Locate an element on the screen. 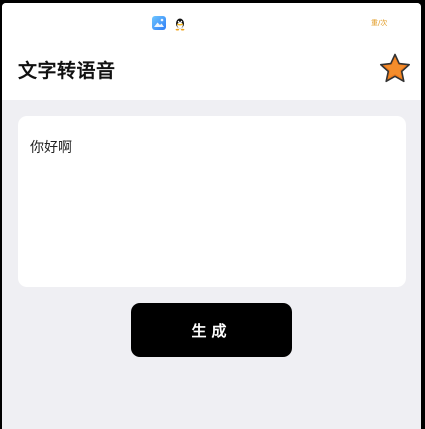 The height and width of the screenshot is (429, 425). page-title: 文字转语音 is located at coordinates (67, 71).